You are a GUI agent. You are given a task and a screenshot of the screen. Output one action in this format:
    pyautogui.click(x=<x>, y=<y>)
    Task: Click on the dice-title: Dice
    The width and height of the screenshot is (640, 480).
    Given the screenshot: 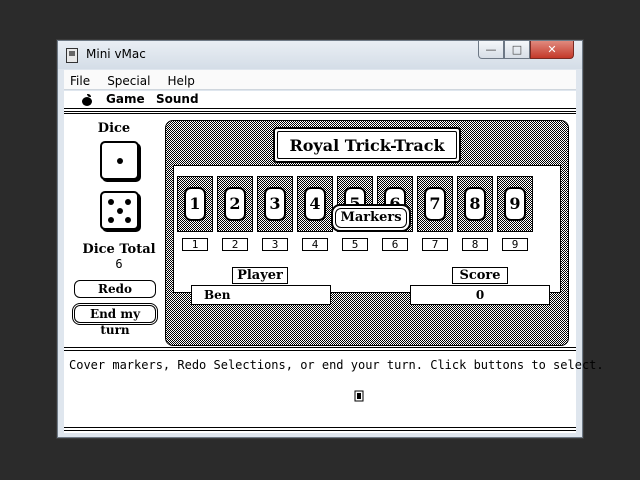 What is the action you would take?
    pyautogui.click(x=114, y=128)
    